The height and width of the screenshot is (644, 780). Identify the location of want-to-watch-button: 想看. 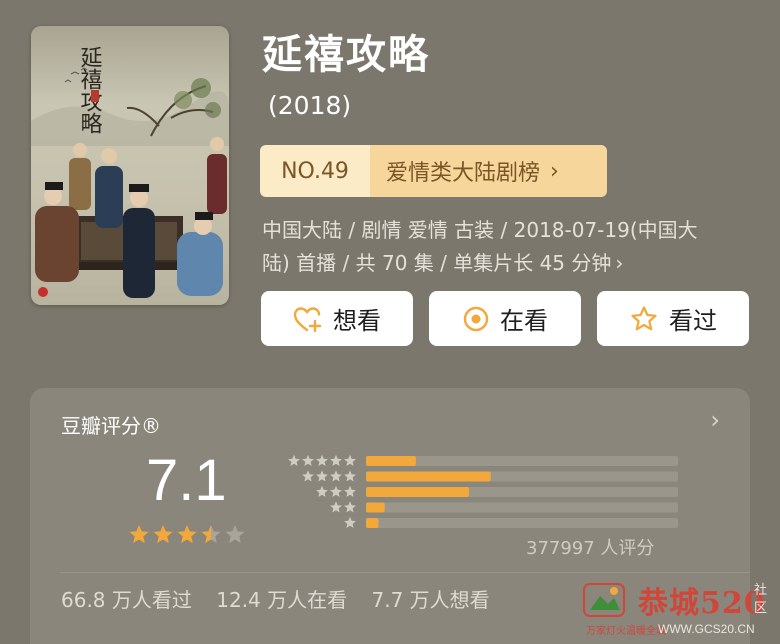
(337, 318).